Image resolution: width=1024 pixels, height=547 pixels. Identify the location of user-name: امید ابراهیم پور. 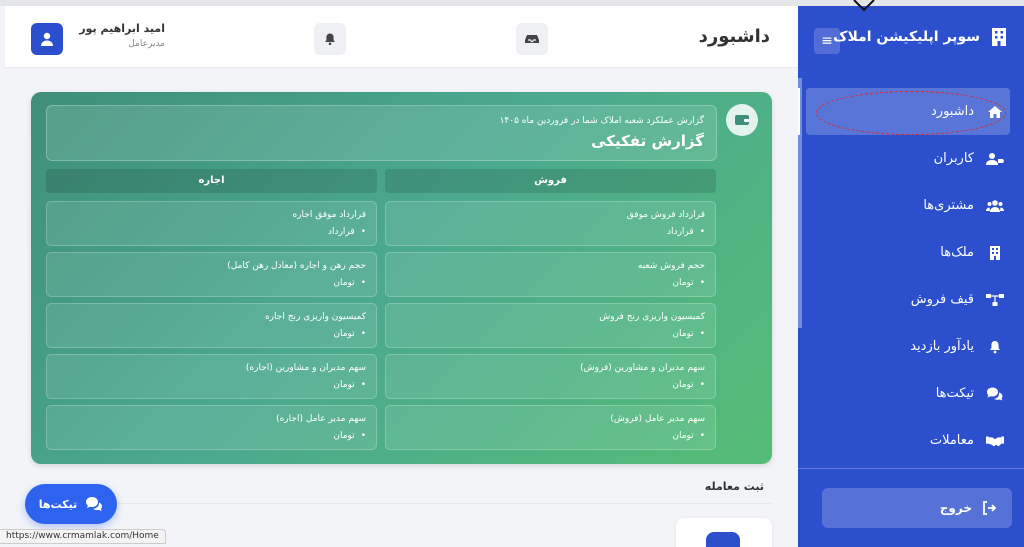
(122, 28).